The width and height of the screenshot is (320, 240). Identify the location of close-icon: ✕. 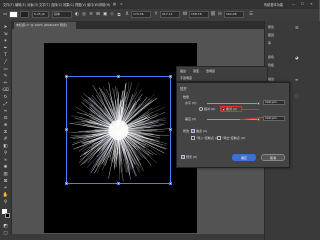
(311, 4).